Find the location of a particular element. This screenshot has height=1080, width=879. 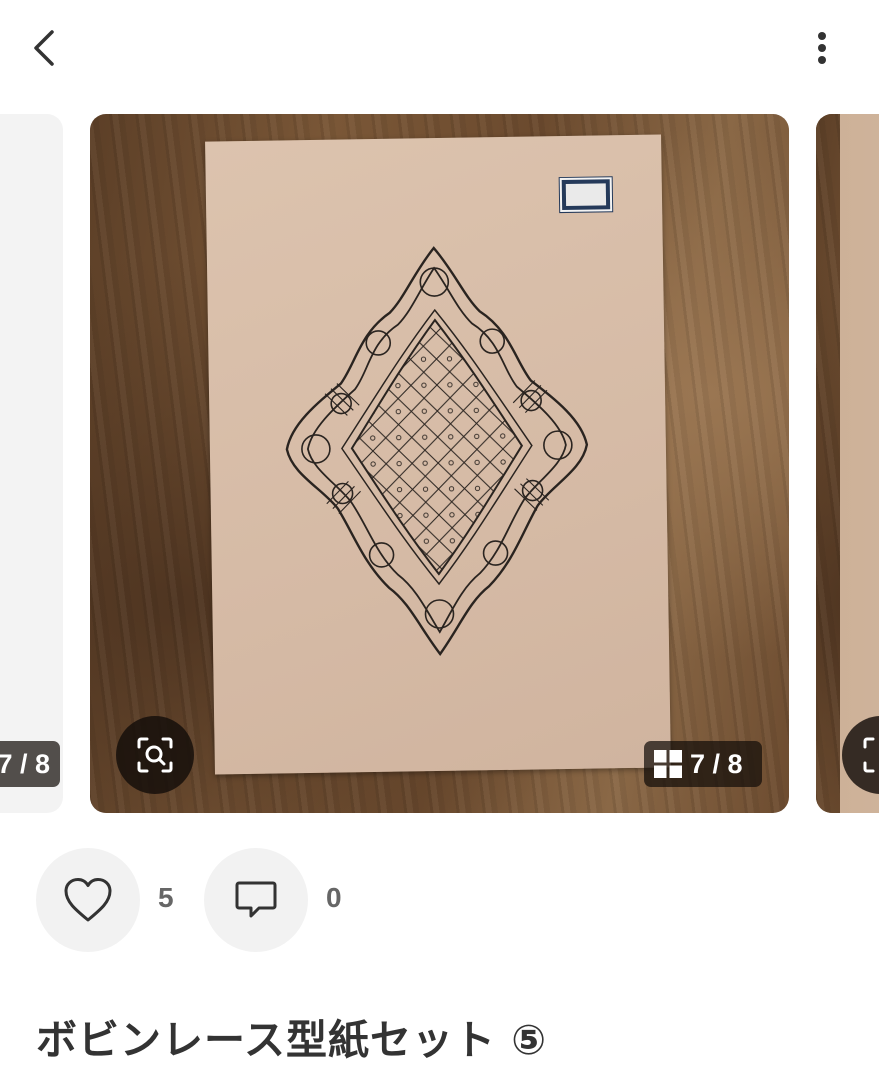

image-counter-previous: 7 / 8 is located at coordinates (30, 764).